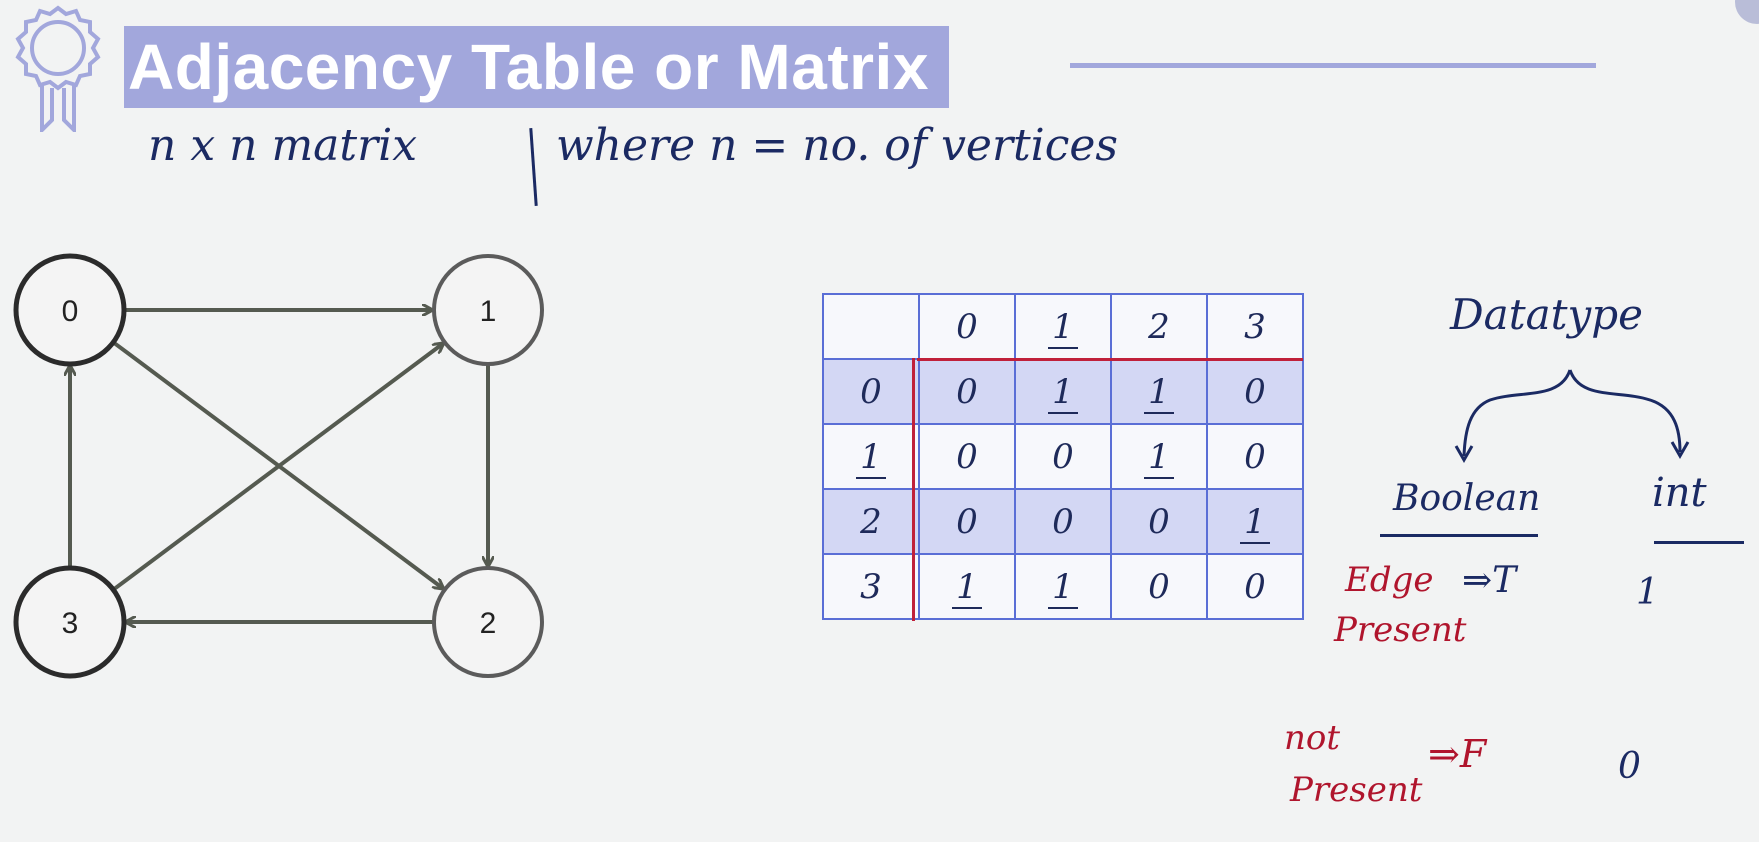 The height and width of the screenshot is (842, 1759). I want to click on graph-node-label: 3, so click(70, 623).